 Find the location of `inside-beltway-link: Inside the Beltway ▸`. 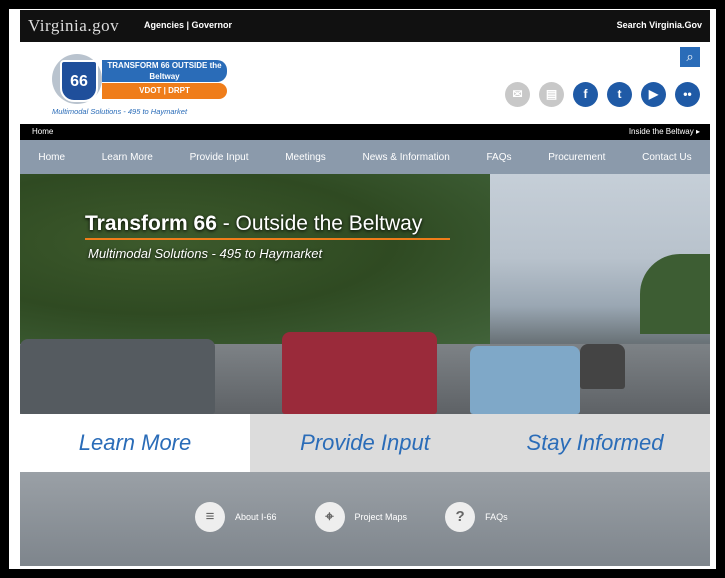

inside-beltway-link: Inside the Beltway ▸ is located at coordinates (664, 131).